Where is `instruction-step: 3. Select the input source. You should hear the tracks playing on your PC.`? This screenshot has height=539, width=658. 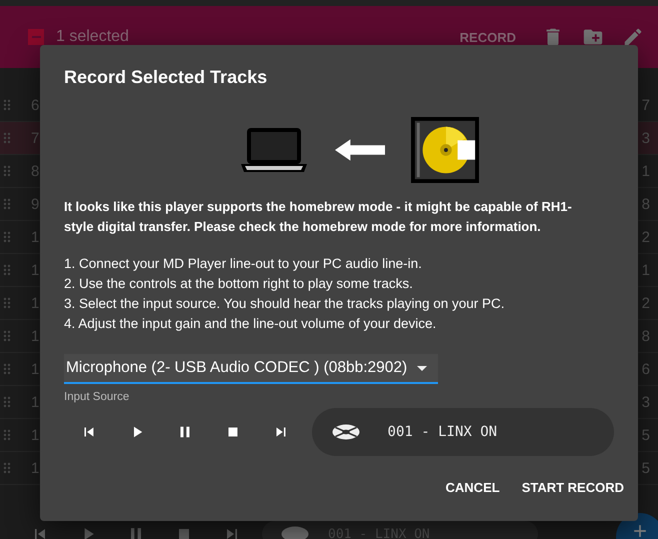 instruction-step: 3. Select the input source. You should hear the tracks playing on your PC. is located at coordinates (339, 304).